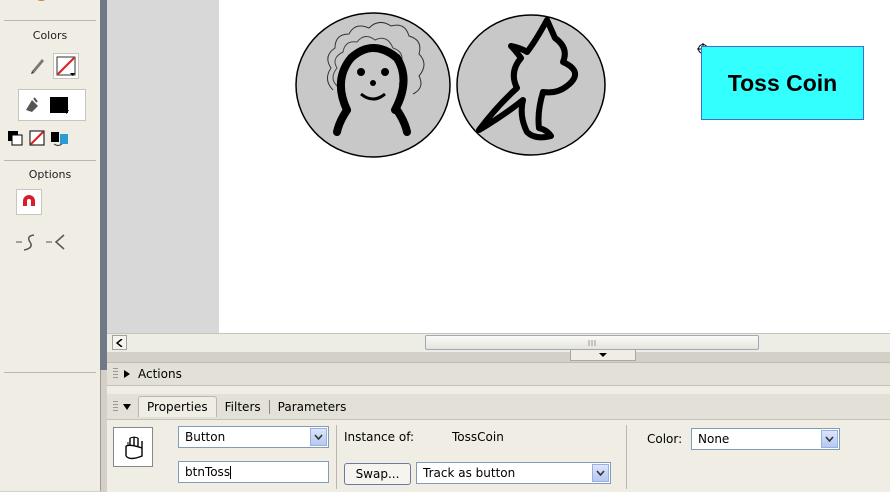  What do you see at coordinates (163, 166) in the screenshot?
I see `pasteboard` at bounding box center [163, 166].